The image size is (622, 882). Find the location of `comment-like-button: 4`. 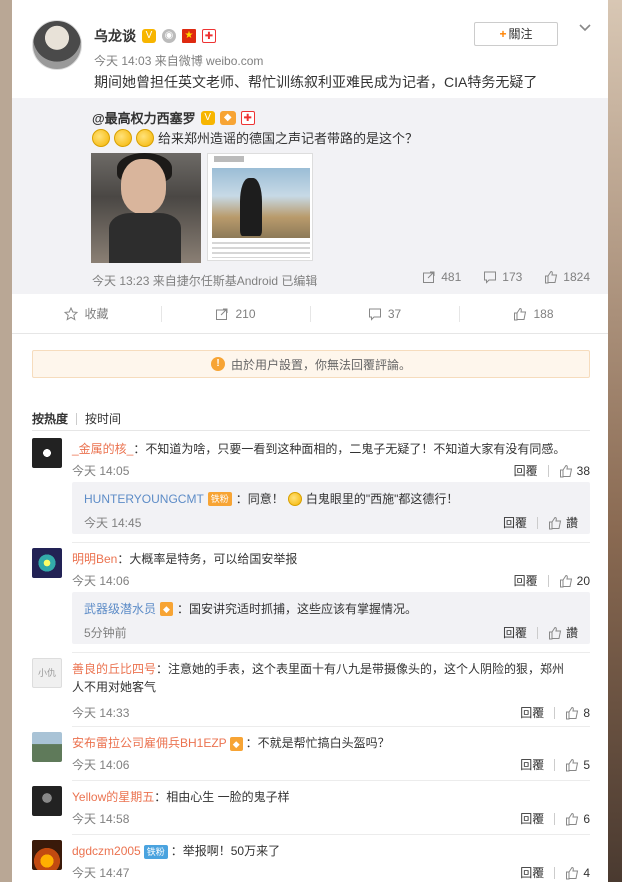

comment-like-button: 4 is located at coordinates (577, 873).